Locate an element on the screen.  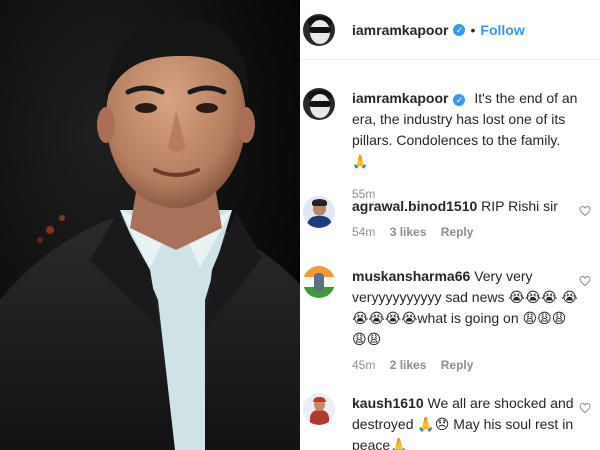
comment-text: agrawal.binod1510 RIP Rishi sir is located at coordinates (465, 206).